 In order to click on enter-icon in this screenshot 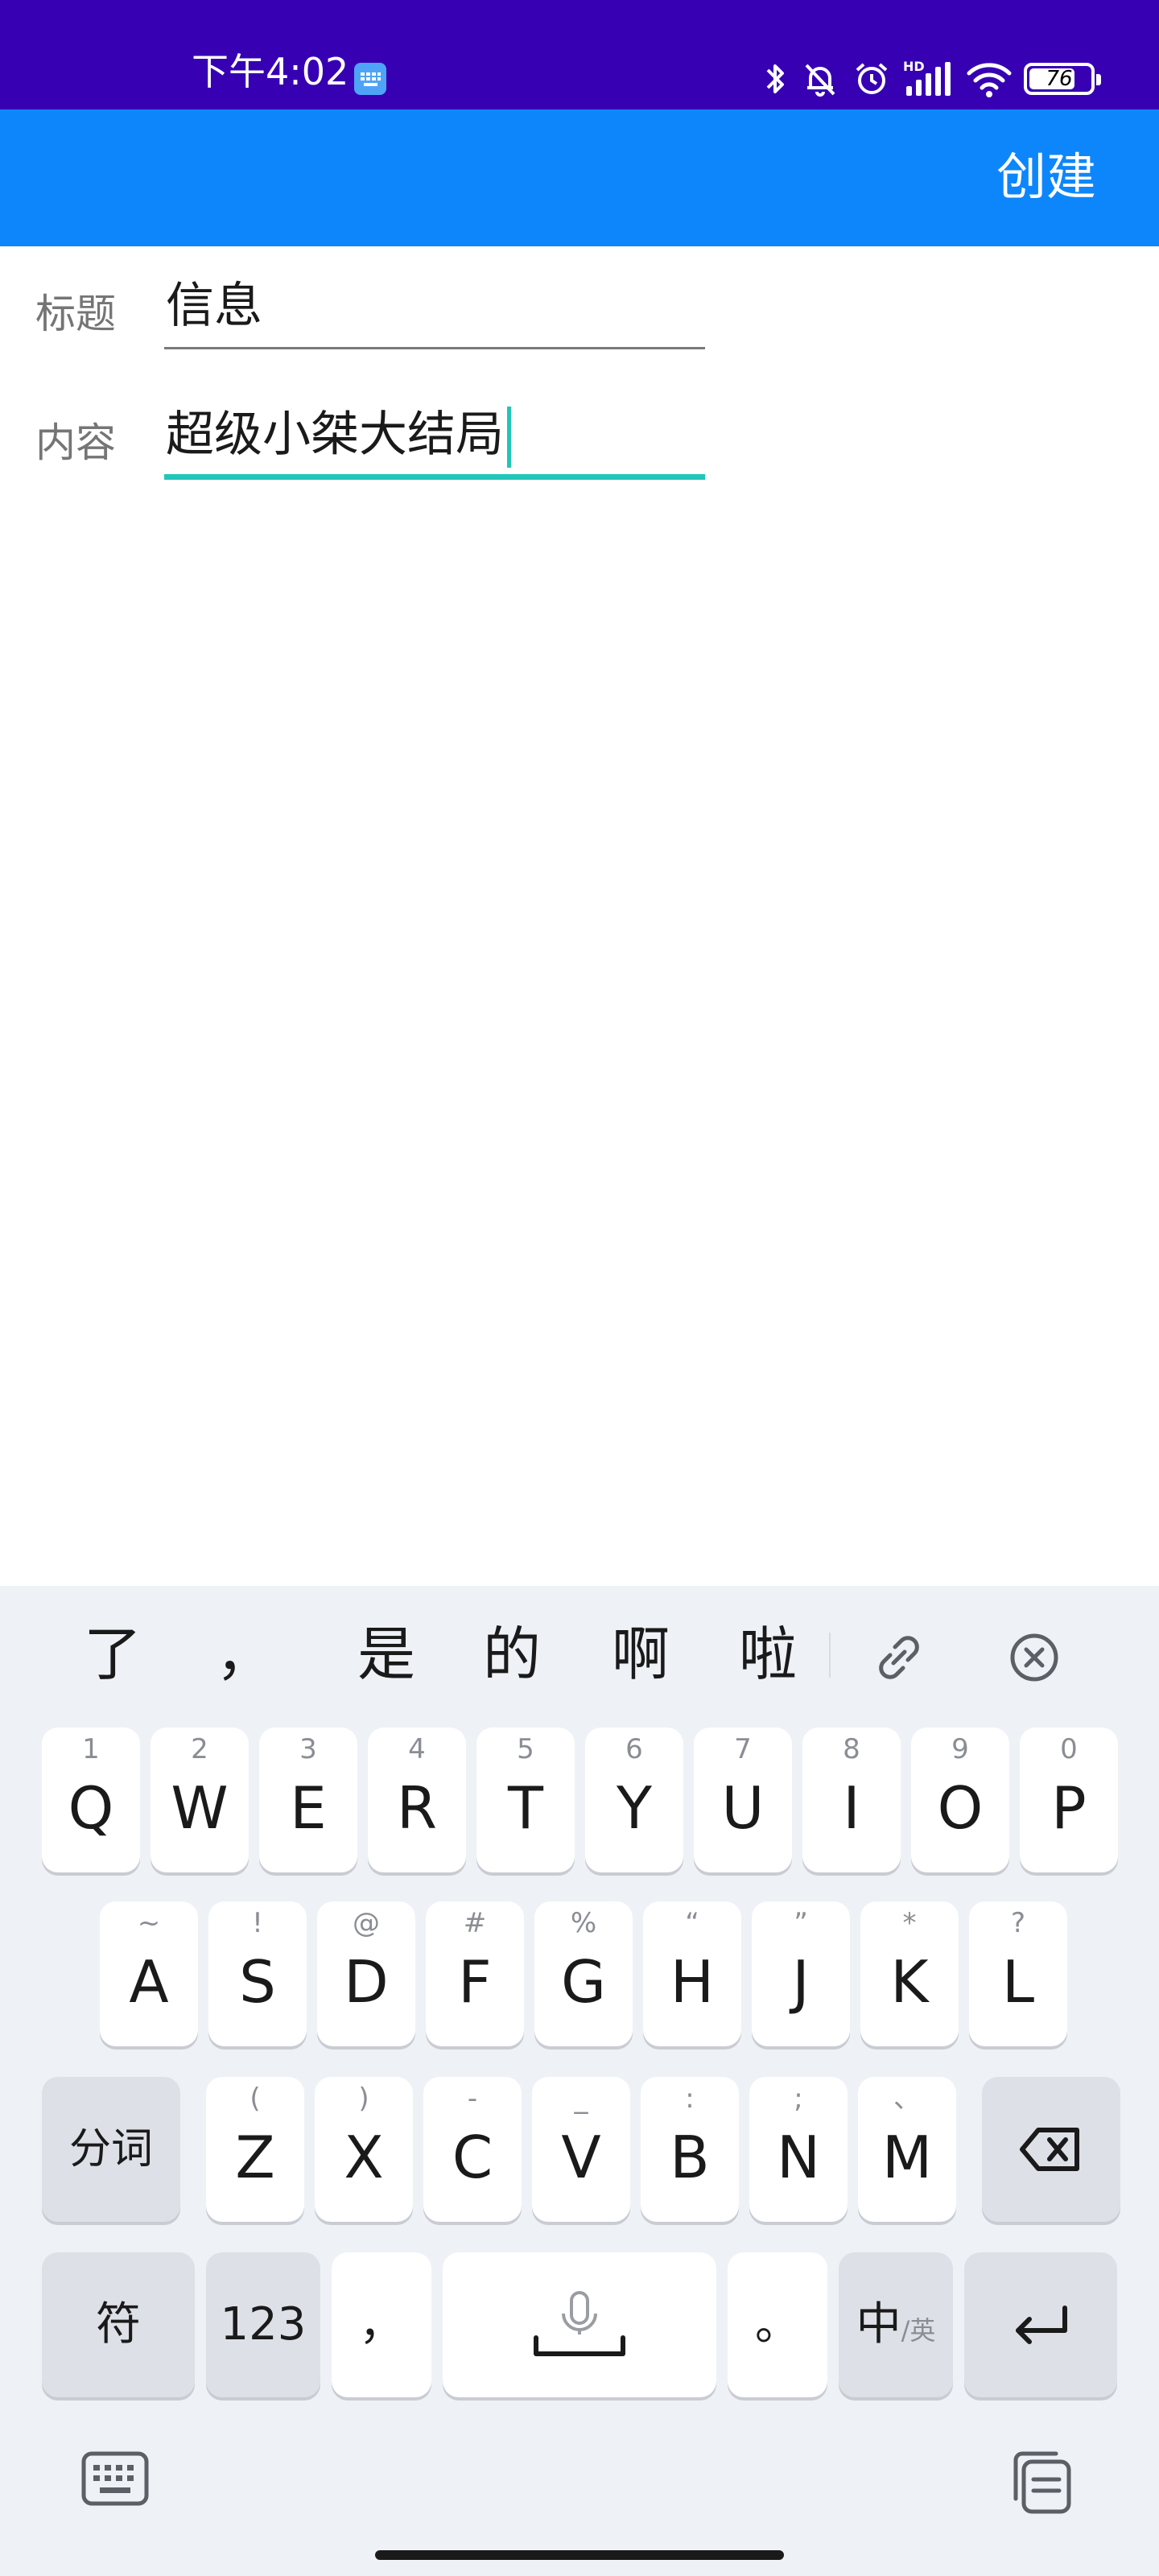, I will do `click(1041, 2325)`.